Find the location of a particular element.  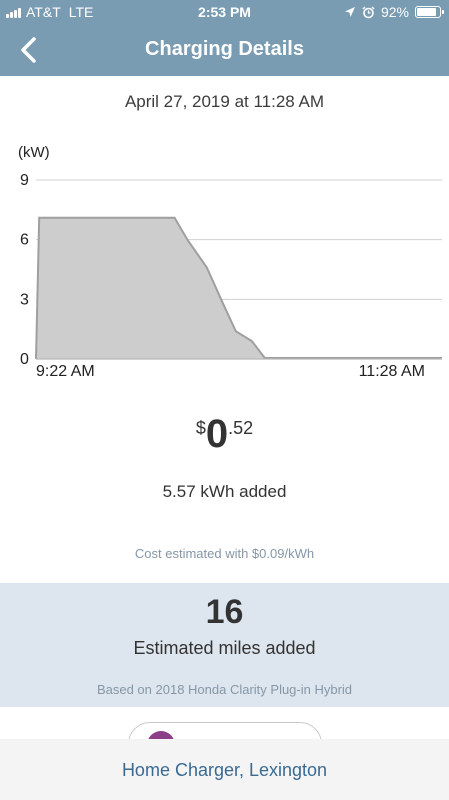

alarm-icon is located at coordinates (368, 11).